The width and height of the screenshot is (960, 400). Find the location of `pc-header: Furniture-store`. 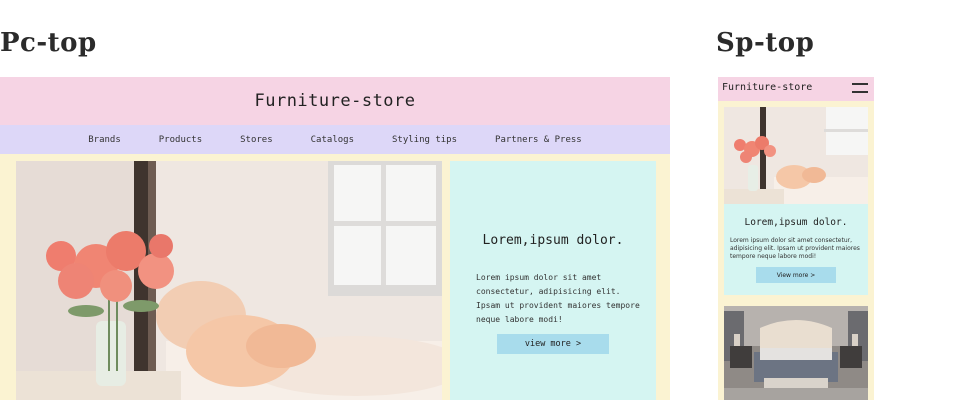

pc-header: Furniture-store is located at coordinates (335, 101).